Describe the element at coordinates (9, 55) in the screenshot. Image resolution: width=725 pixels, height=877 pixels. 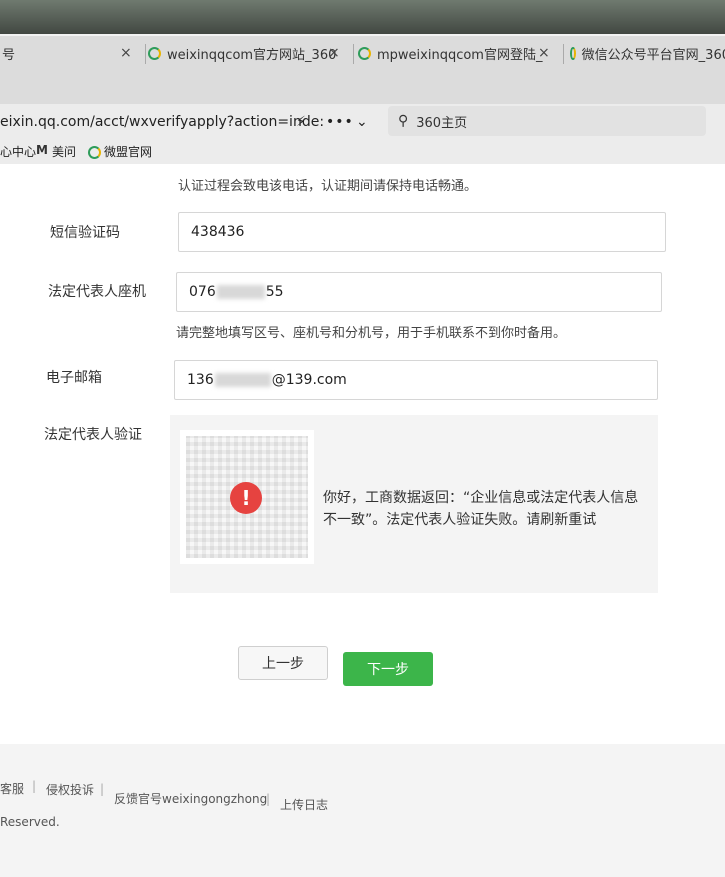
I see `tab-1-label: 号` at that location.